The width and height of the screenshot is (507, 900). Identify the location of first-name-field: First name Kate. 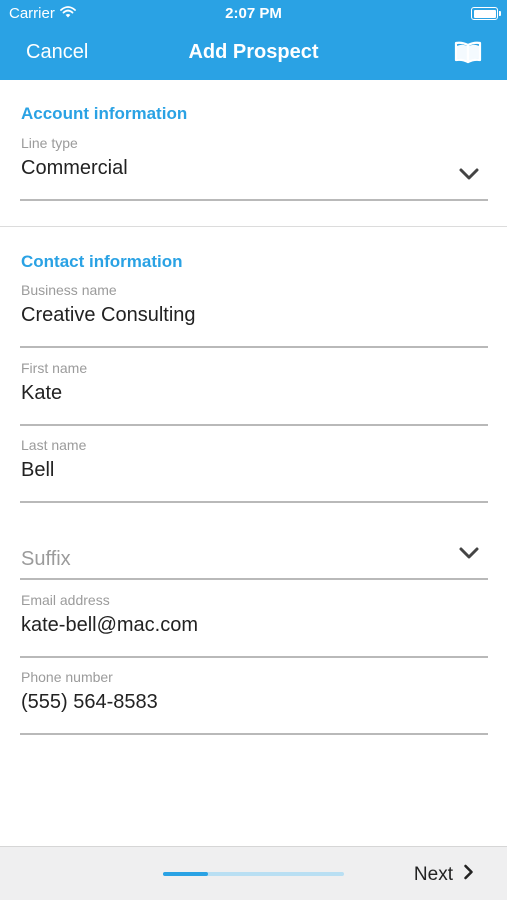
(254, 393).